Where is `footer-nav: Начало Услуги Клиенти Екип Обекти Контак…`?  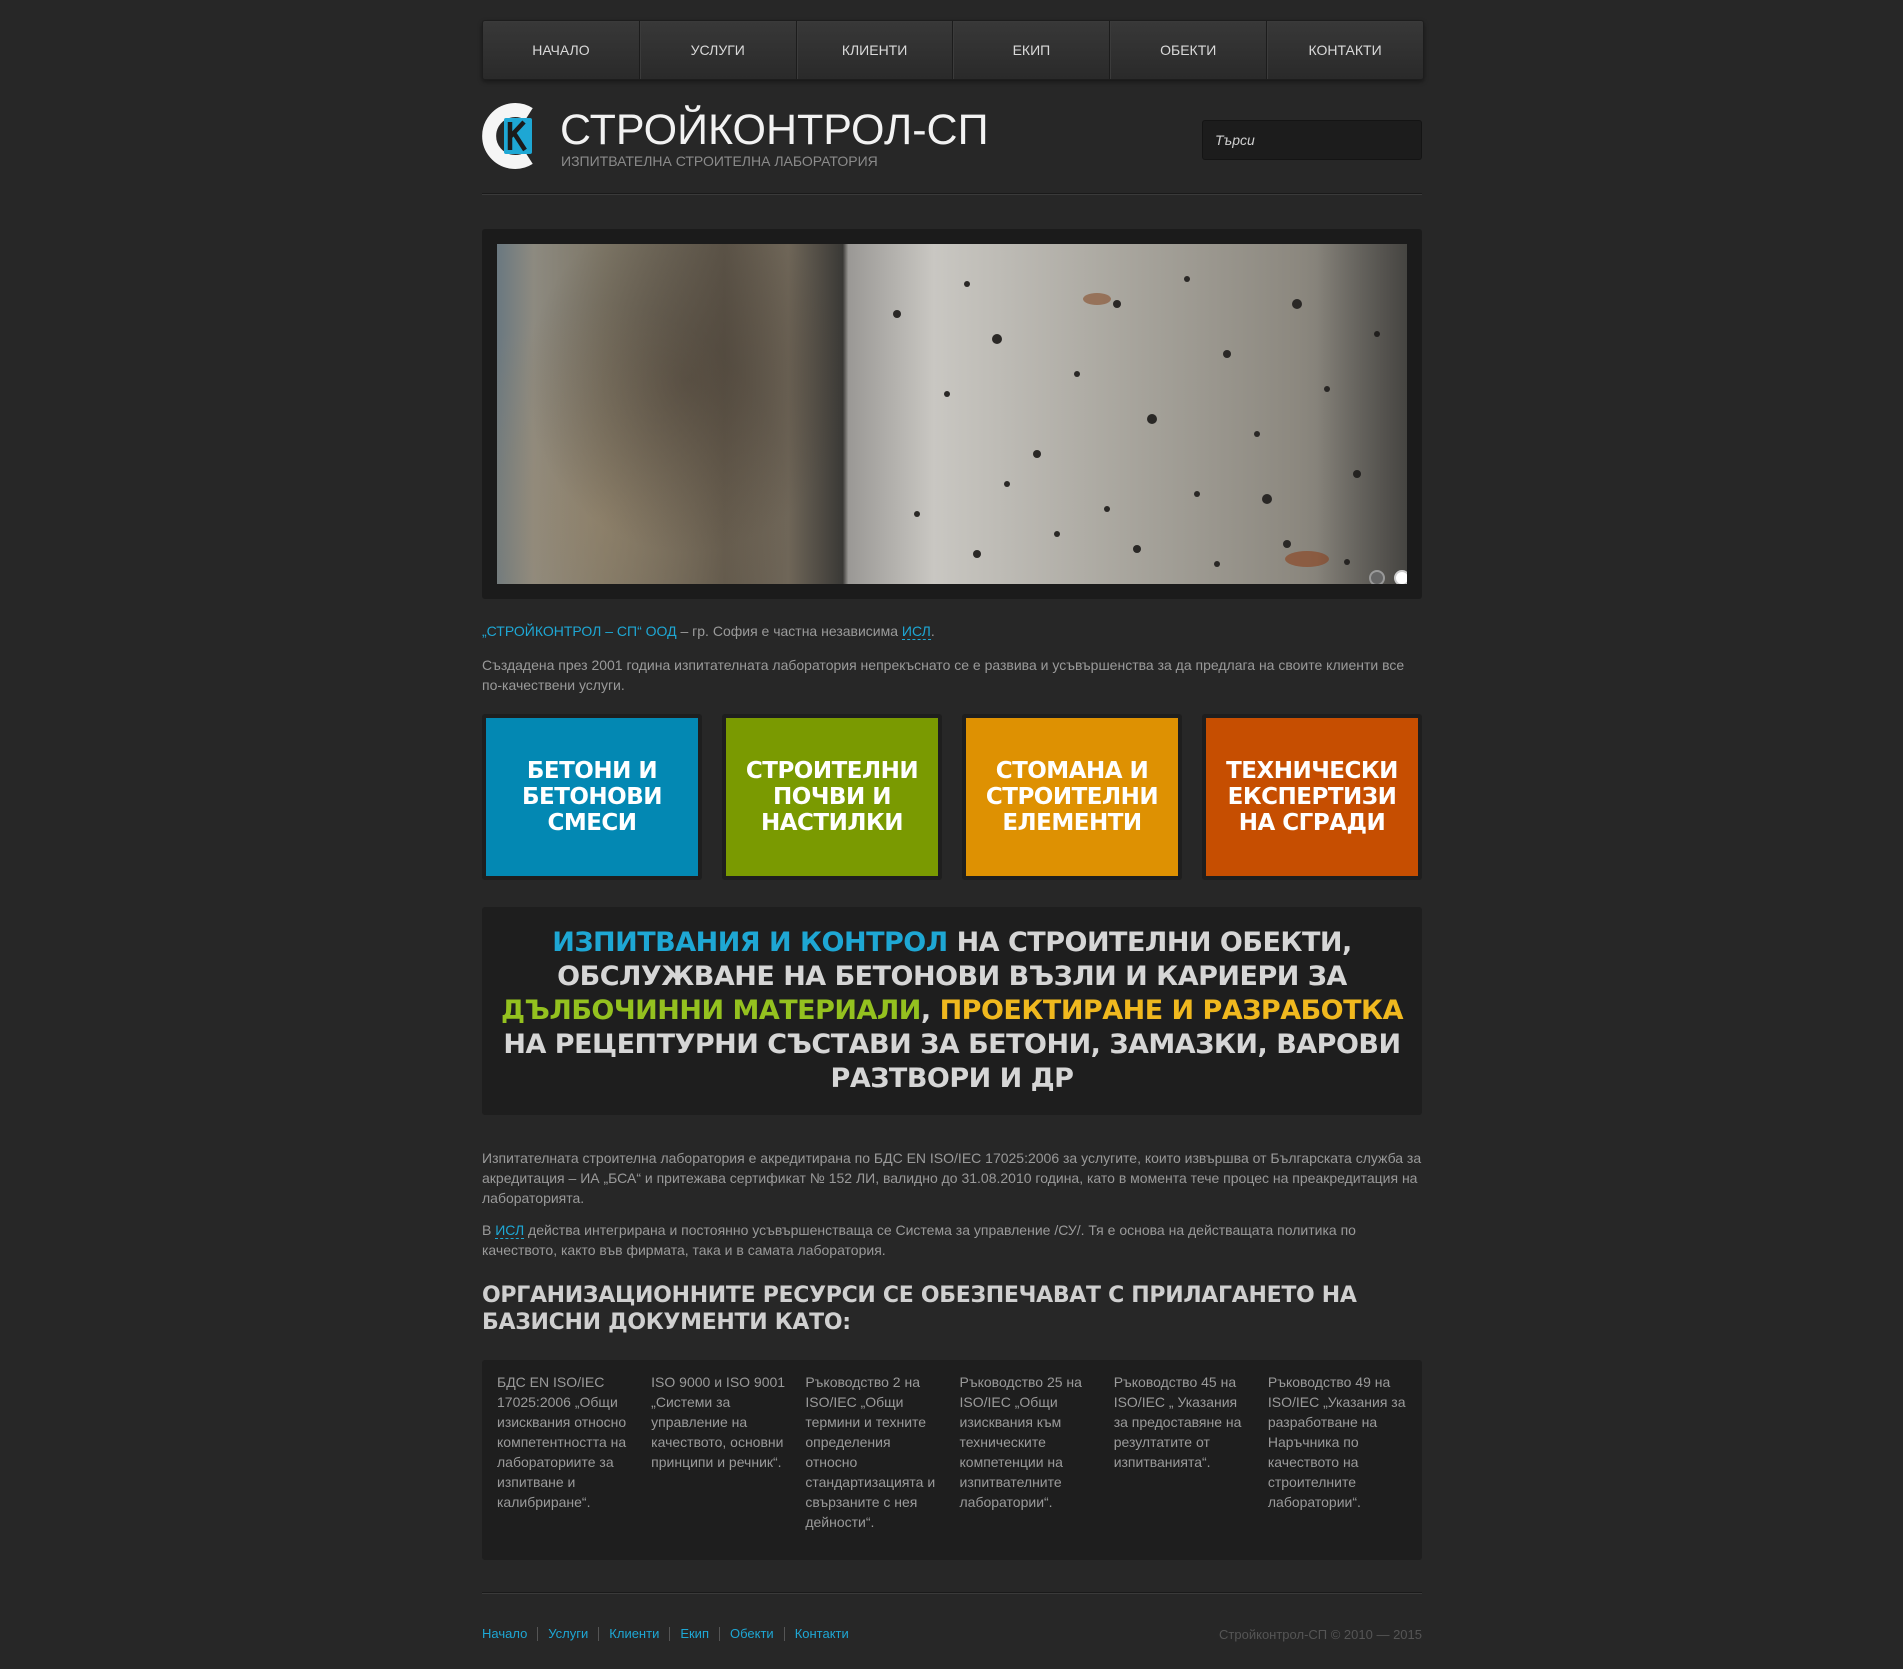 footer-nav: Начало Услуги Клиенти Екип Обекти Контак… is located at coordinates (670, 1634).